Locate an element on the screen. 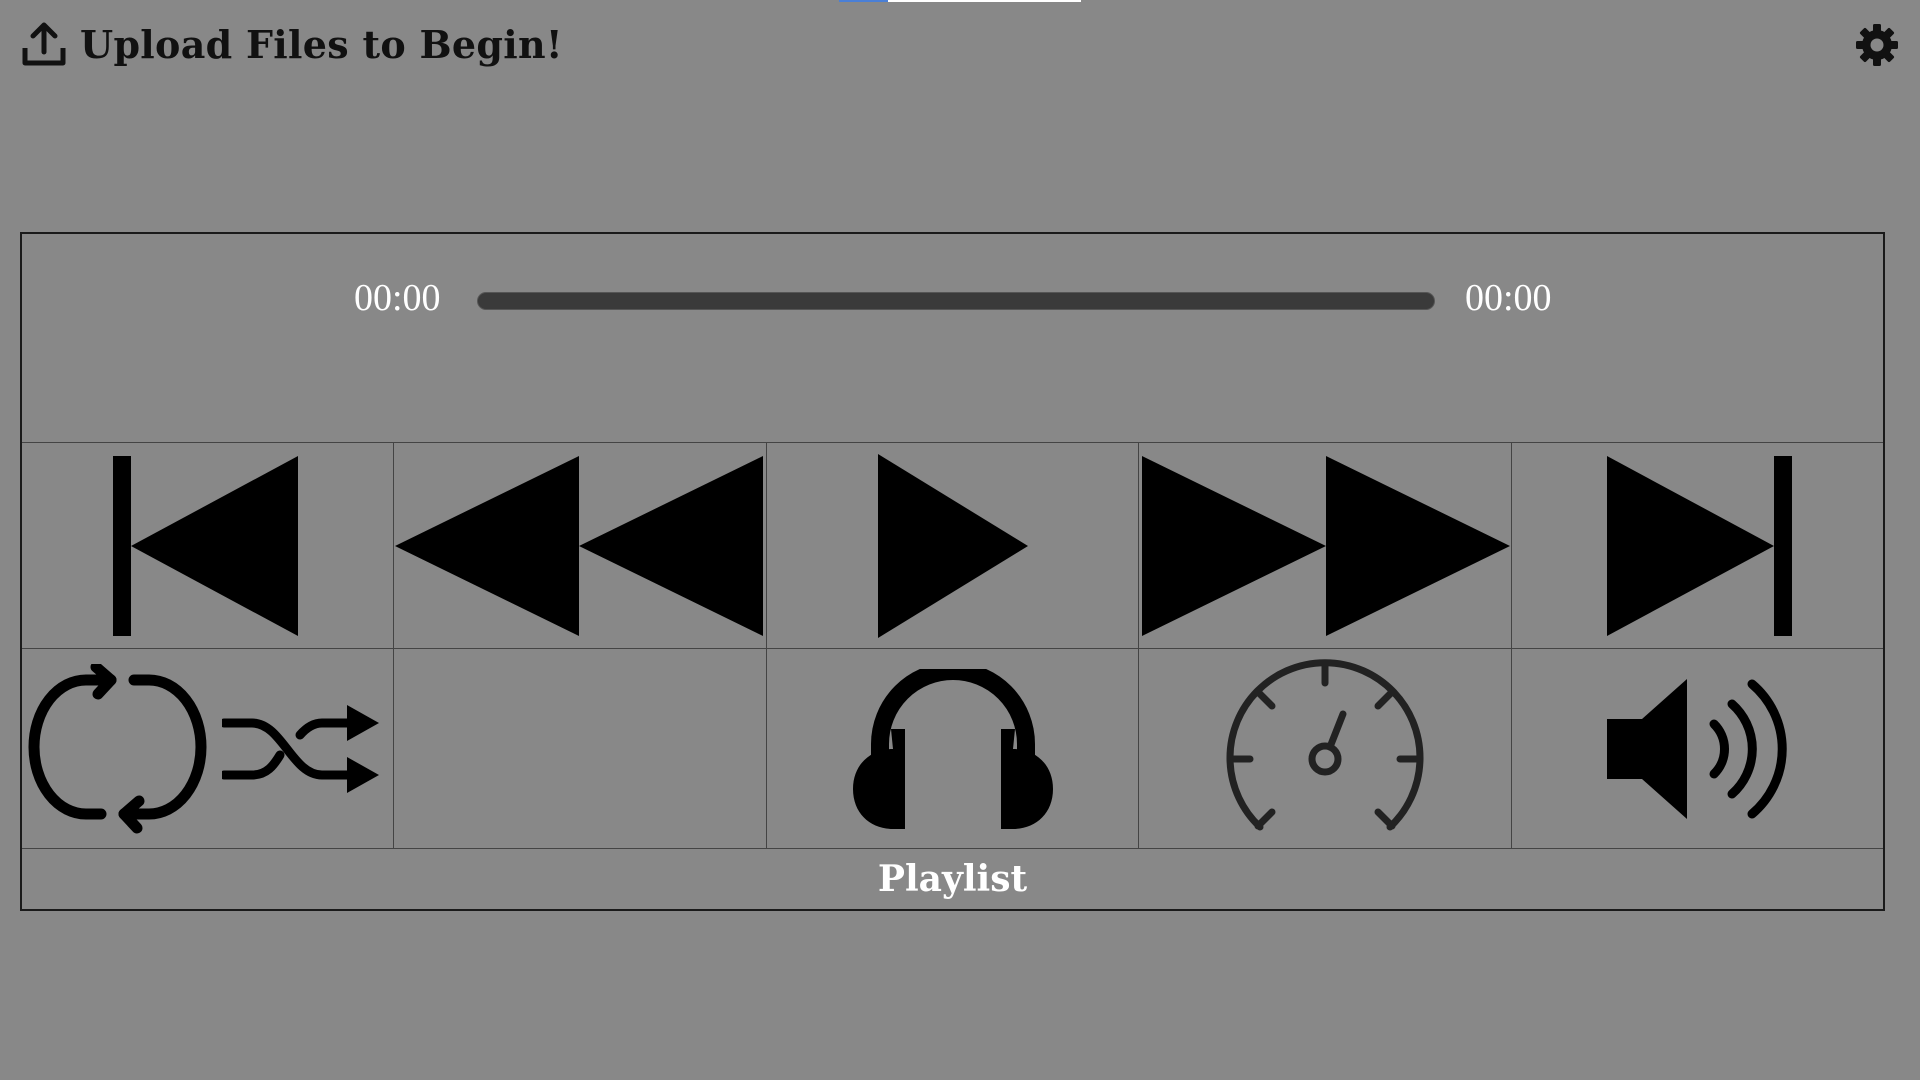  audio-output-button is located at coordinates (953, 749).